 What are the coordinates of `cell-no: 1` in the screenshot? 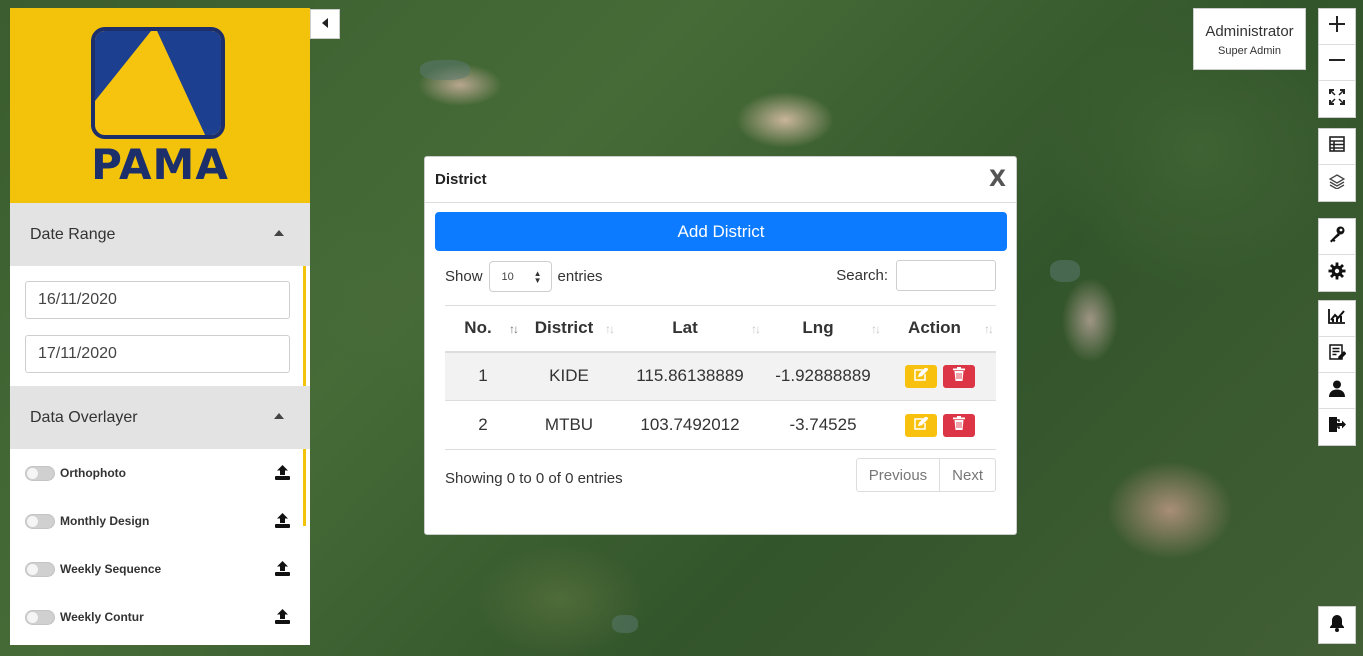 It's located at (483, 376).